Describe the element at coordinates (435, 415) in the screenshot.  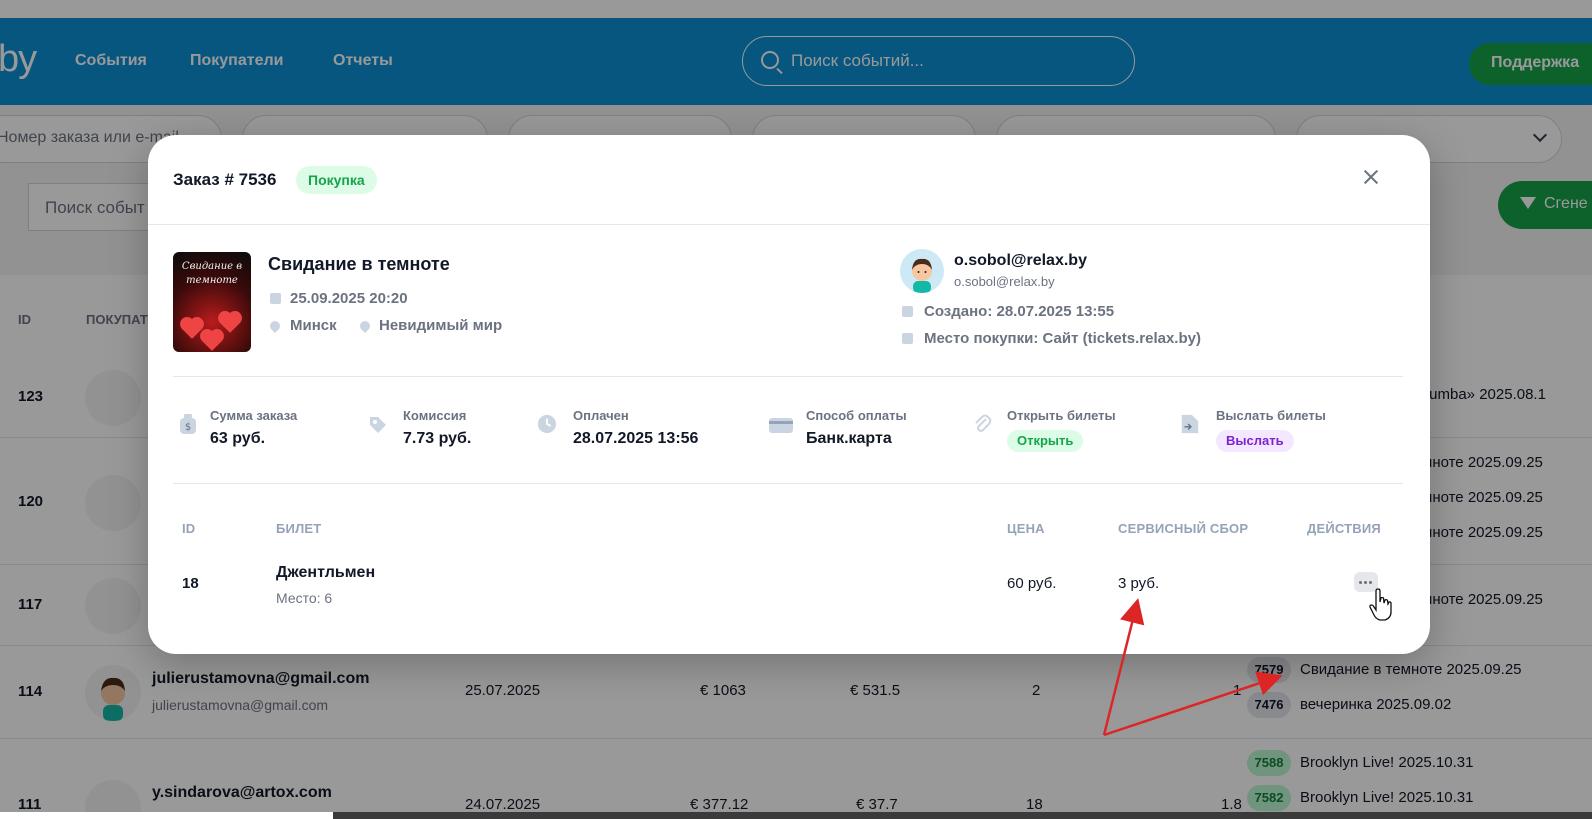
I see `commission-label: Комиссия` at that location.